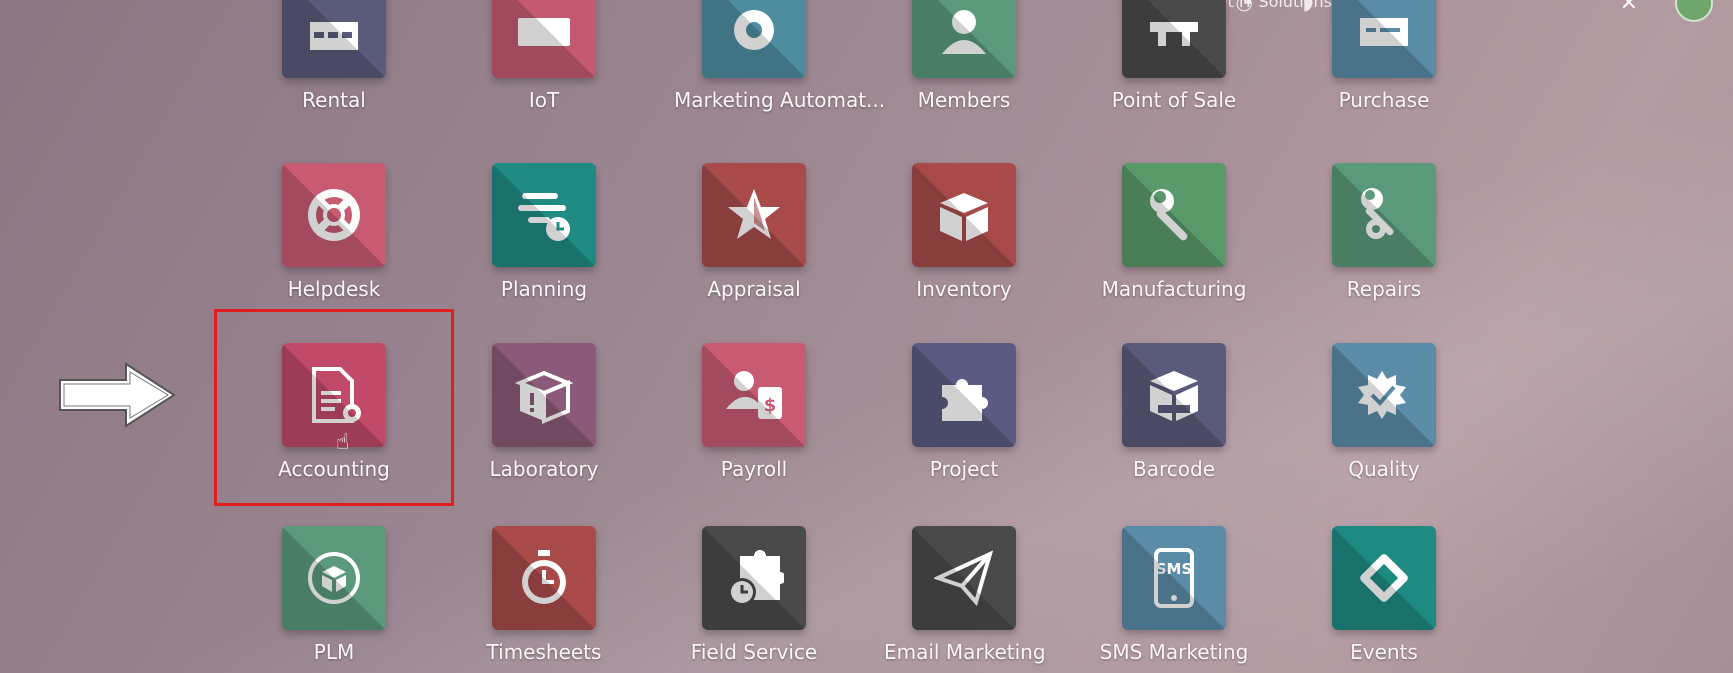 This screenshot has width=1733, height=673. What do you see at coordinates (1174, 569) in the screenshot?
I see `sms-glyph: SMS` at bounding box center [1174, 569].